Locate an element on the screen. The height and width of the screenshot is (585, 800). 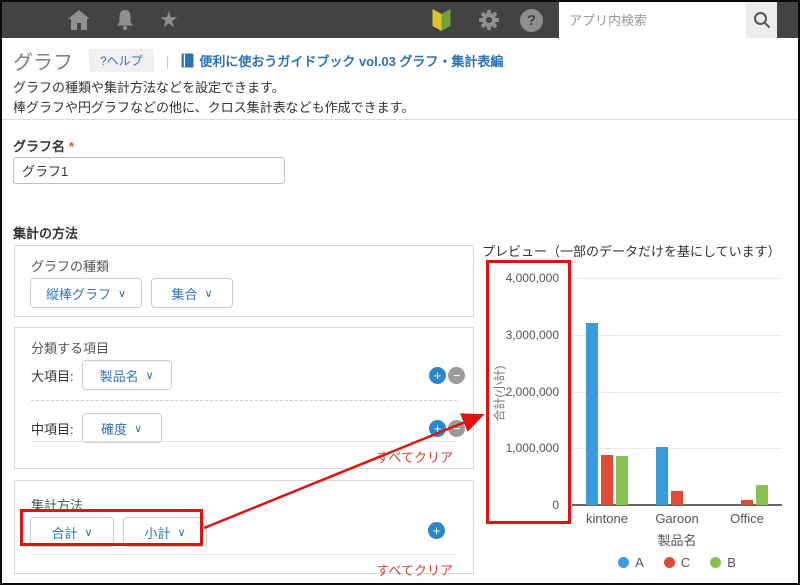
x-axis-title: 製品名 is located at coordinates (677, 540).